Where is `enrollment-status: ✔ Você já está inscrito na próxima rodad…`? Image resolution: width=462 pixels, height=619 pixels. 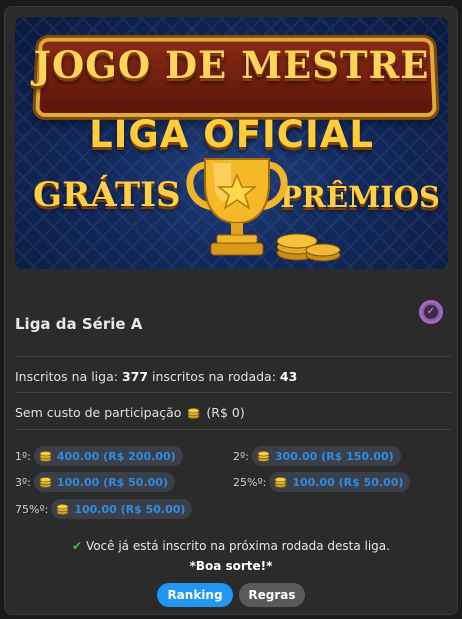
enrollment-status: ✔ Você já está inscrito na próxima rodad… is located at coordinates (231, 546).